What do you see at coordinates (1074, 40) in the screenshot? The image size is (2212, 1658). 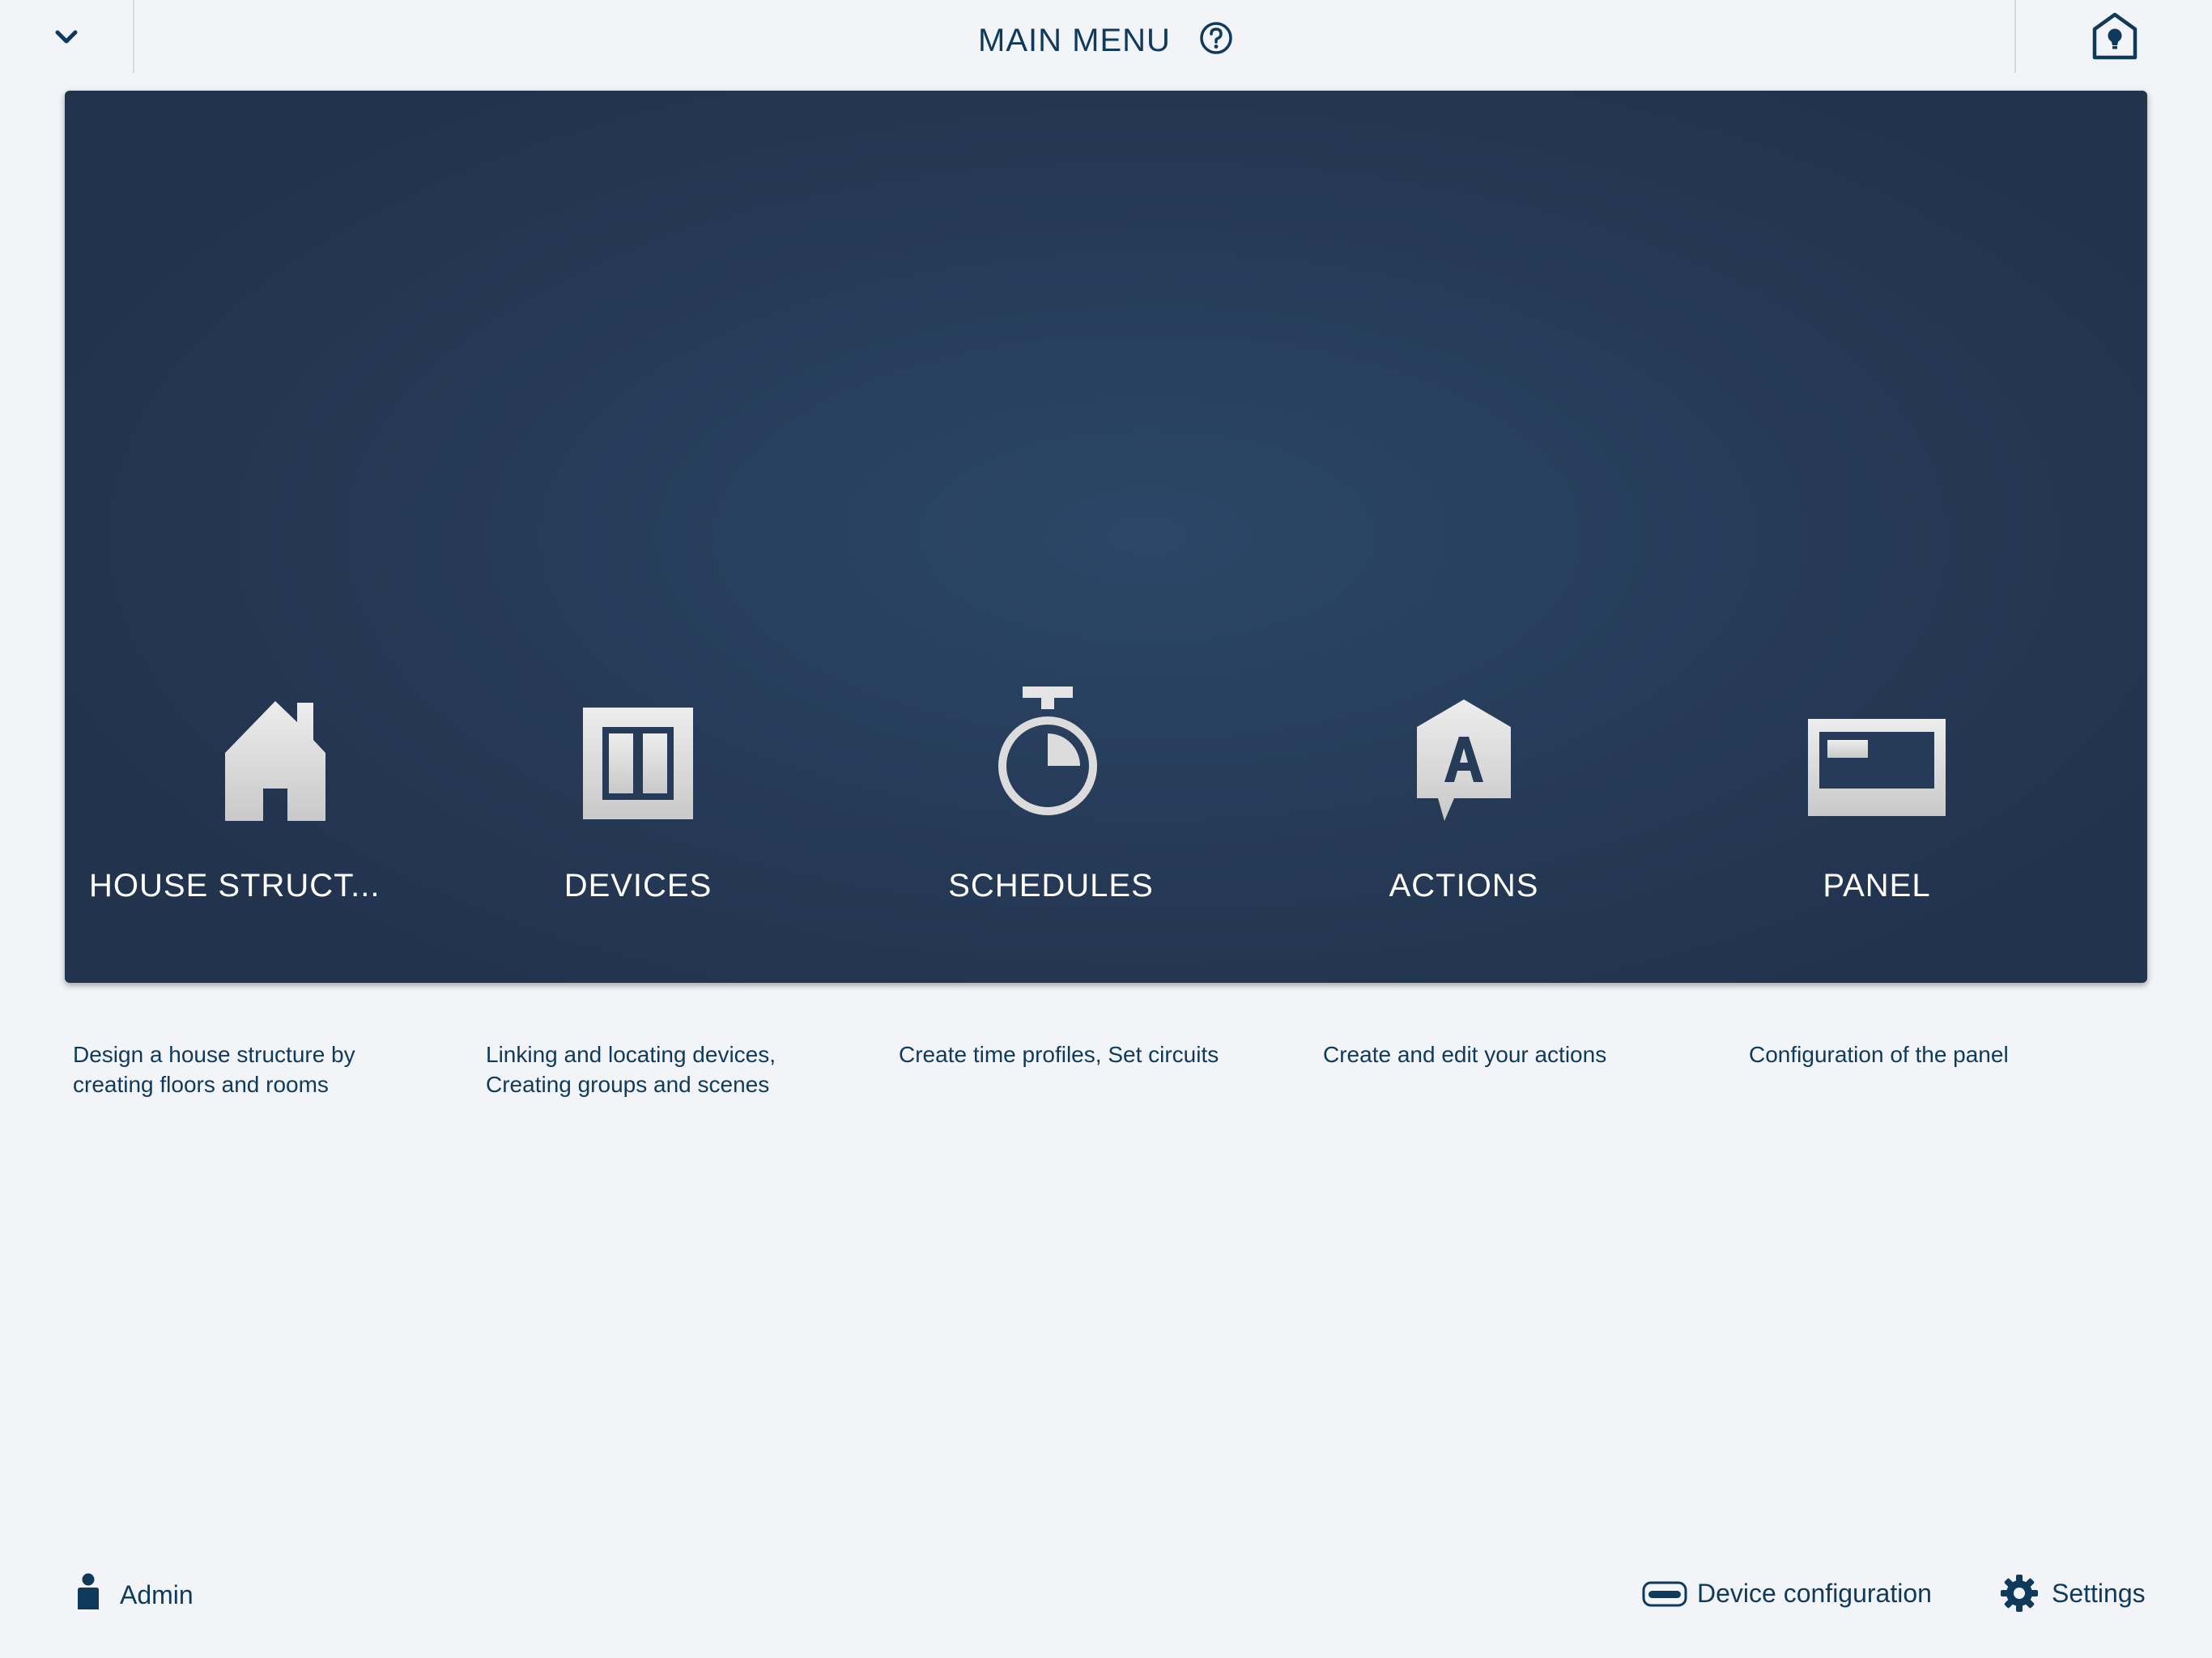 I see `page-title: MAIN MENU` at bounding box center [1074, 40].